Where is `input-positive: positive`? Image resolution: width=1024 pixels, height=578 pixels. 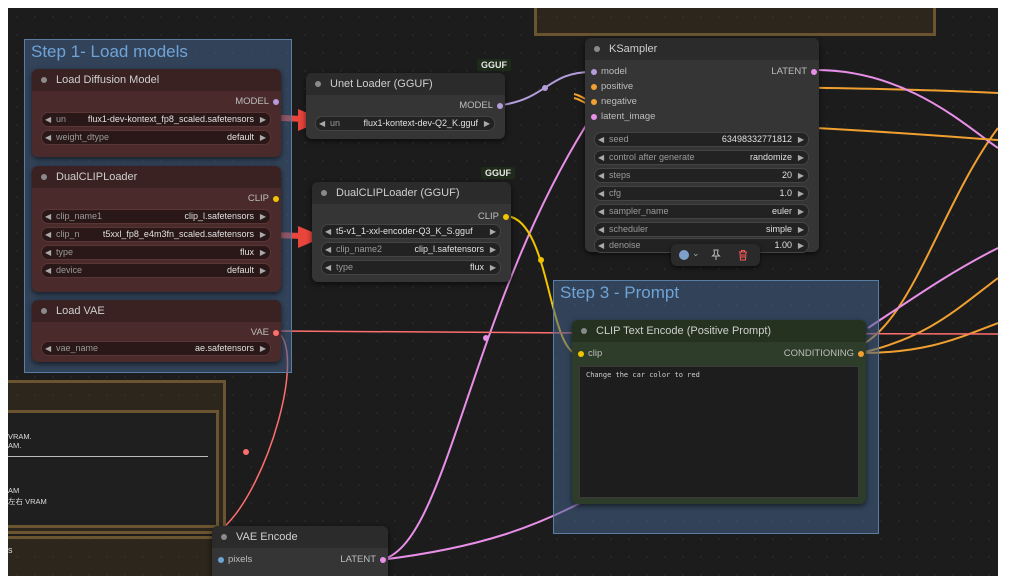 input-positive: positive is located at coordinates (612, 86).